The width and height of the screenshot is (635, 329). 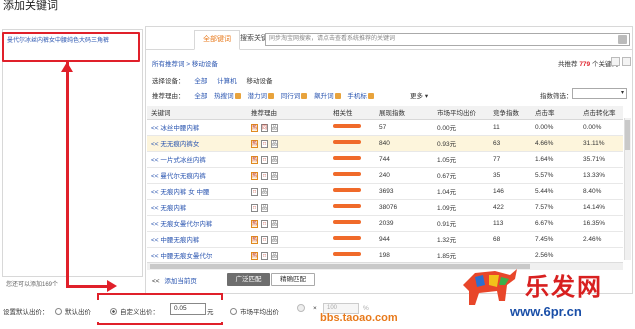 I want to click on table-row: << 无痕内裤 女 中腰 □ 品 3693 1.04元 146 5.44% 8.40%, so click(x=385, y=191).